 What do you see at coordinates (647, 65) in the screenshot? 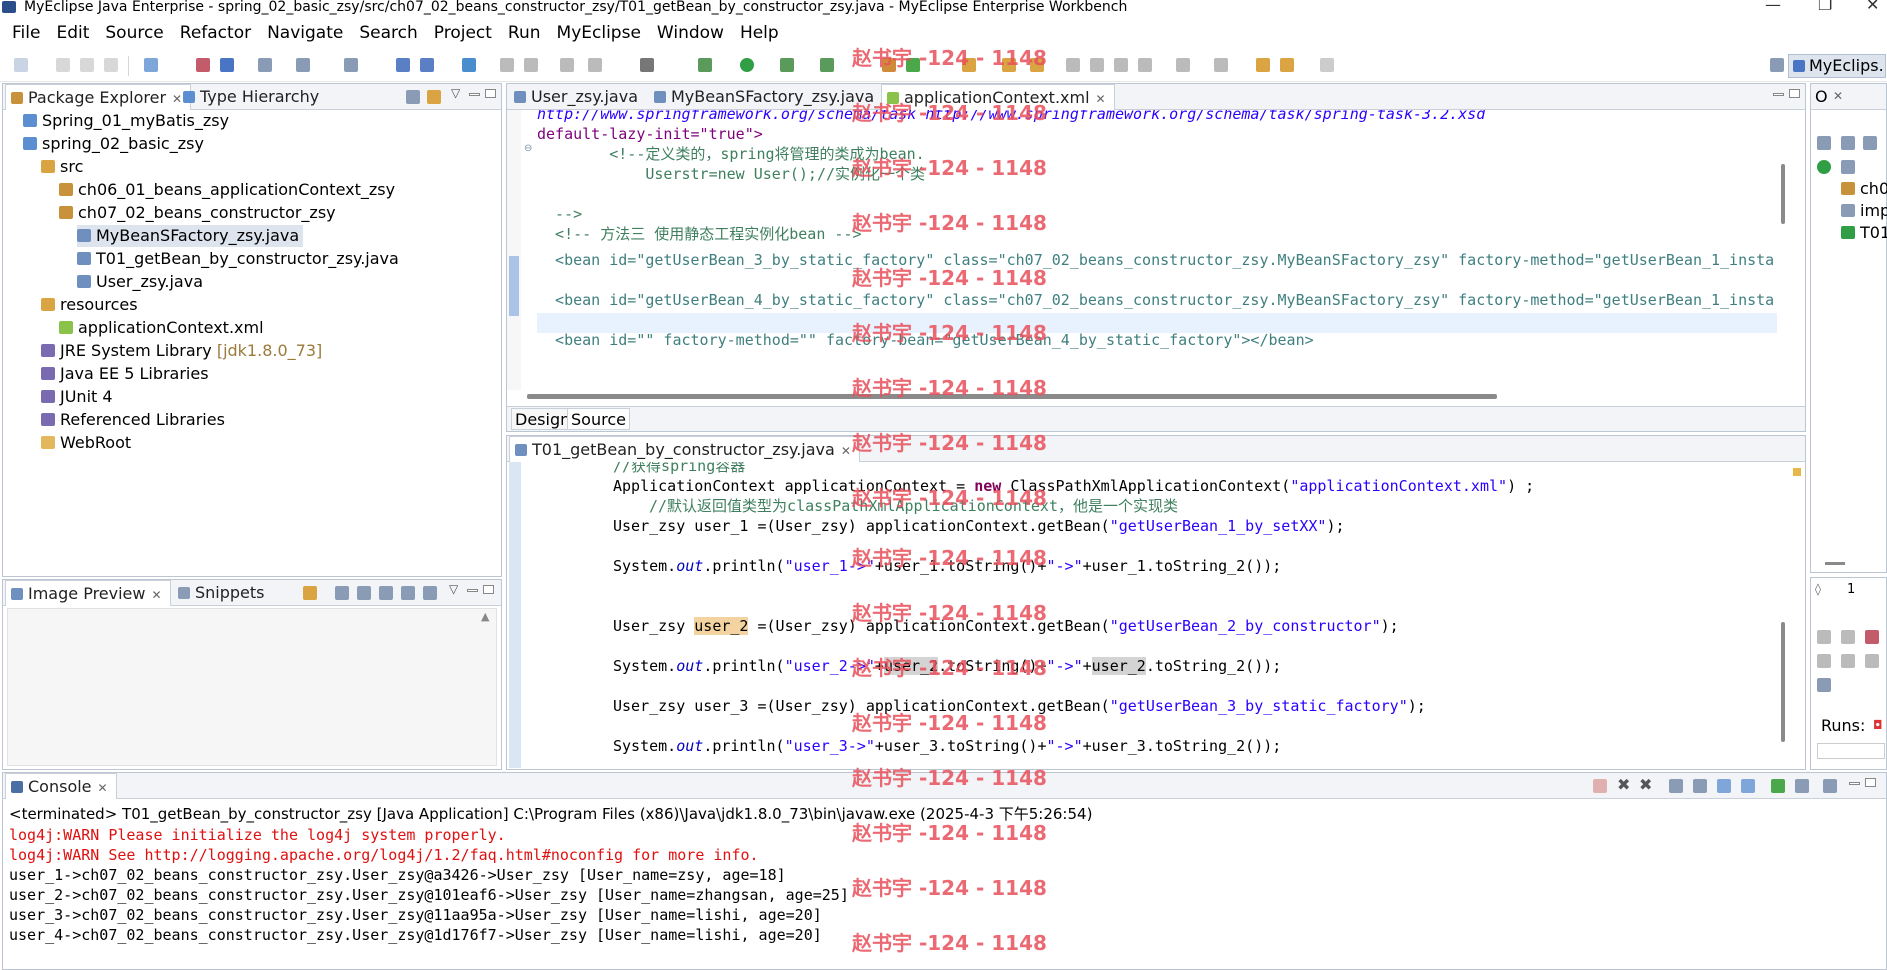
I see `monitor-icon` at bounding box center [647, 65].